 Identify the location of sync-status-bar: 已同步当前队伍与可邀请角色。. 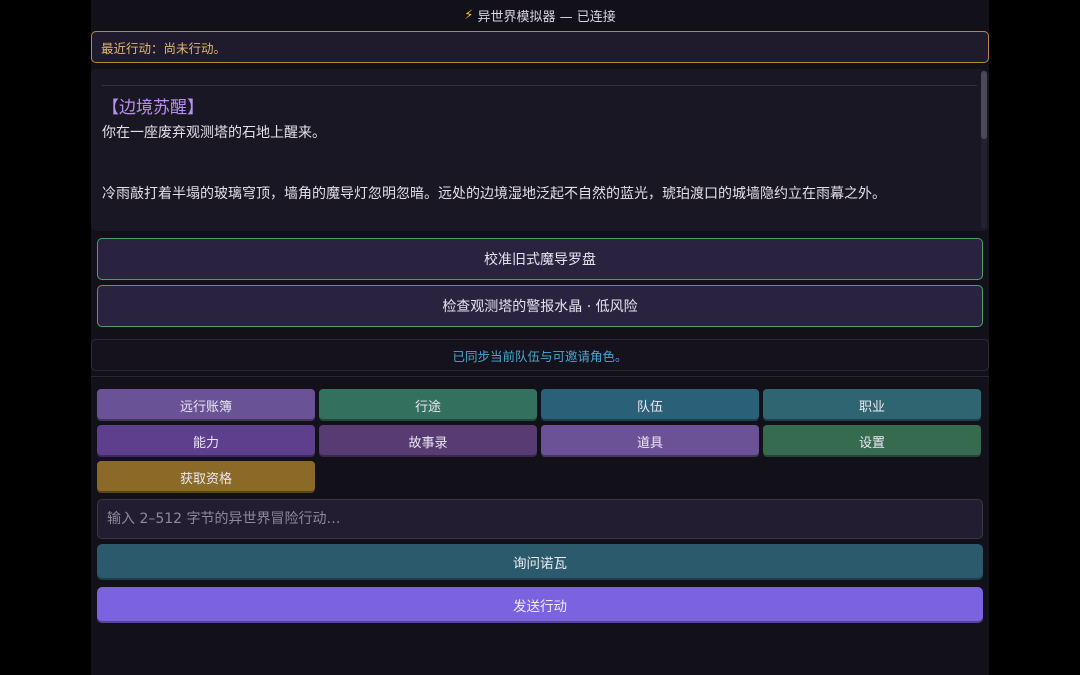
(540, 355).